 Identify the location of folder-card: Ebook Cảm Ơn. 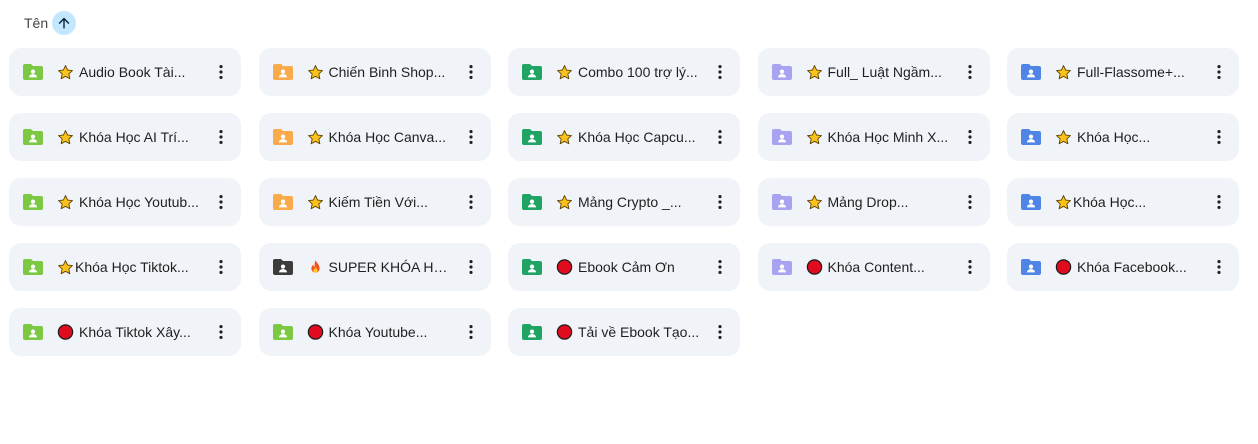
(624, 267).